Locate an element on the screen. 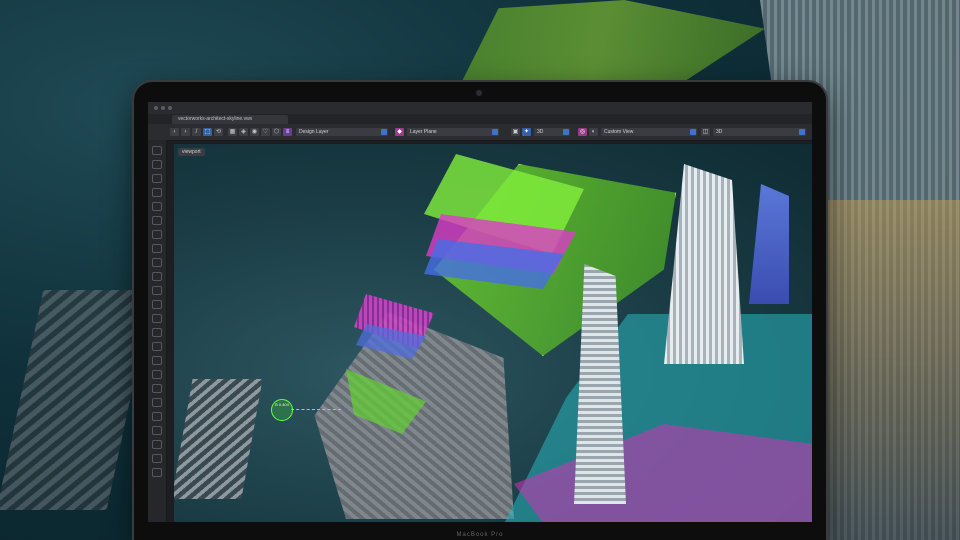  layer-plane-label: Layer Plane is located at coordinates (423, 132).